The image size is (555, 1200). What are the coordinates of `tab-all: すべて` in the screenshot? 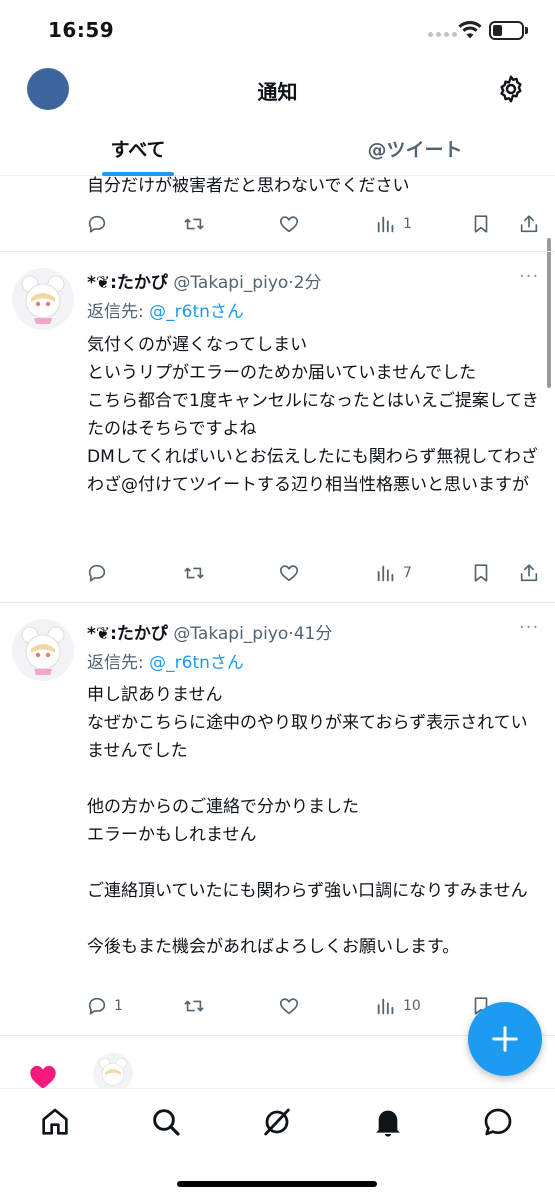 It's located at (138, 148).